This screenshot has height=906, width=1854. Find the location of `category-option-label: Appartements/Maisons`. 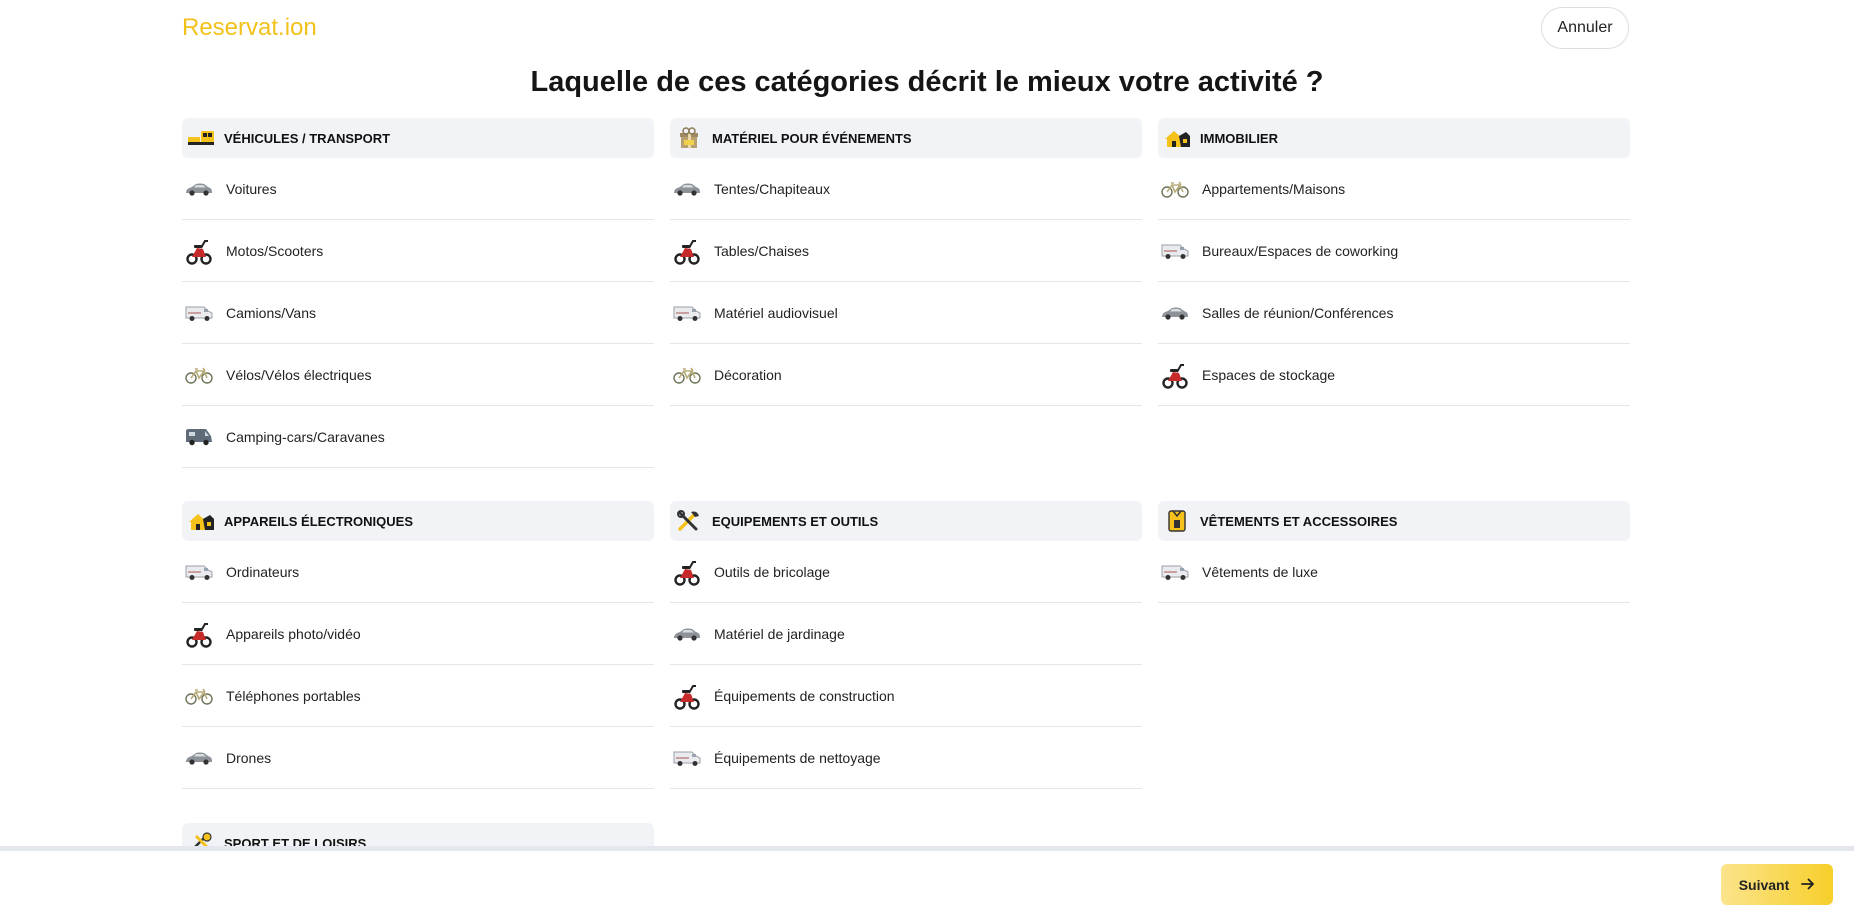

category-option-label: Appartements/Maisons is located at coordinates (1274, 188).